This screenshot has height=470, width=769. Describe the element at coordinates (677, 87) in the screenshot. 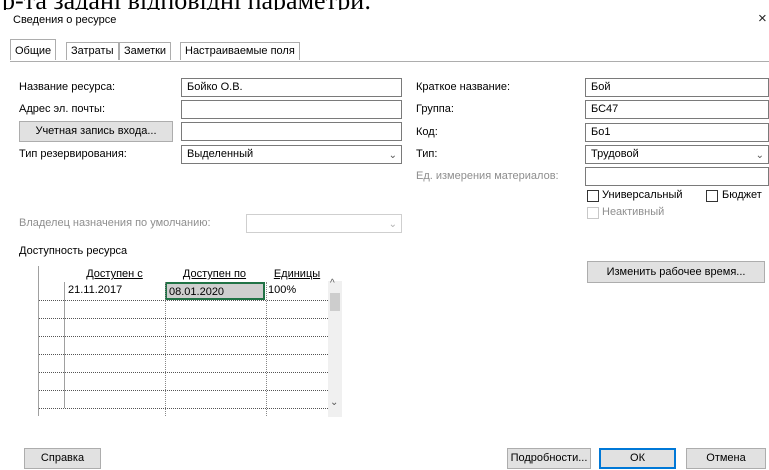

I see `short-name-field: Бой` at that location.